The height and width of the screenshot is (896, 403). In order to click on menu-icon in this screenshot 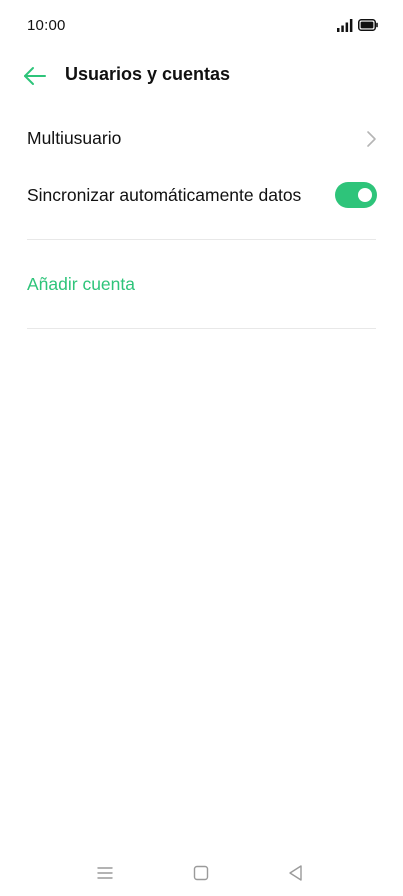, I will do `click(105, 873)`.